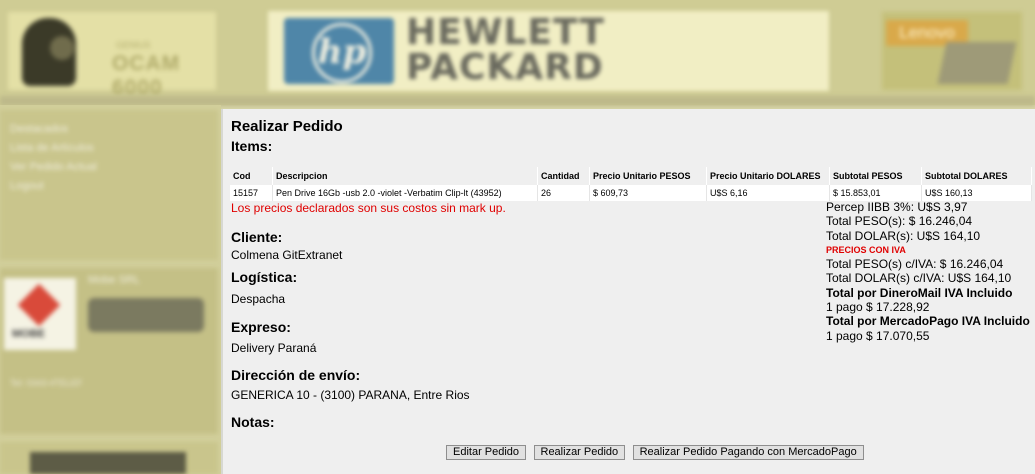 This screenshot has height=474, width=1035. Describe the element at coordinates (114, 167) in the screenshot. I see `sidebar-item-ver-pedido: Ver Pedido Actual` at that location.